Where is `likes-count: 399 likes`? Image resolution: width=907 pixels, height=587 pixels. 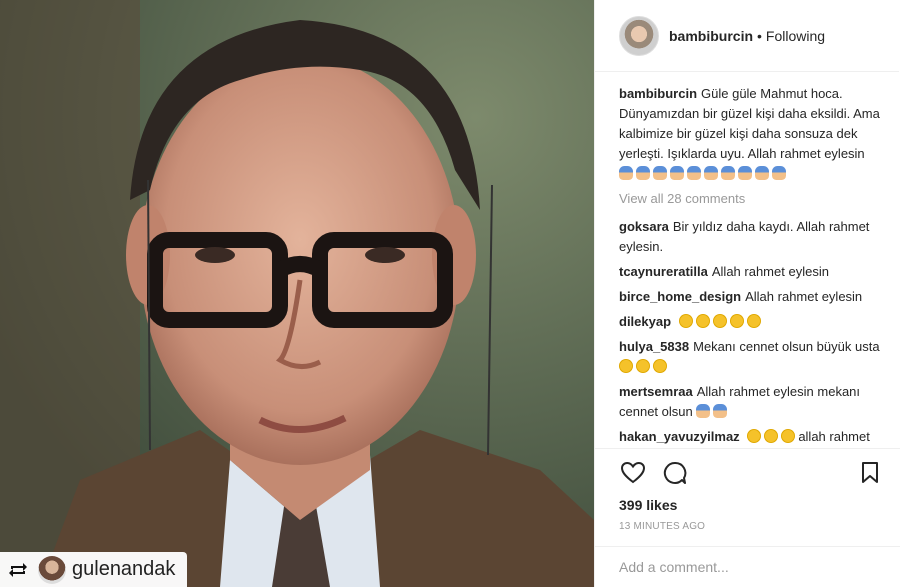 likes-count: 399 likes is located at coordinates (751, 508).